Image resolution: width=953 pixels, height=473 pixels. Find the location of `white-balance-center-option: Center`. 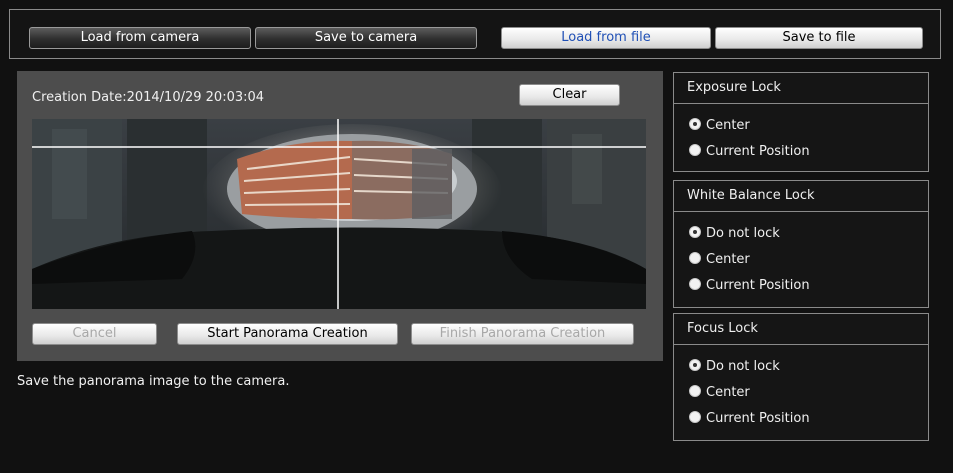

white-balance-center-option: Center is located at coordinates (719, 260).